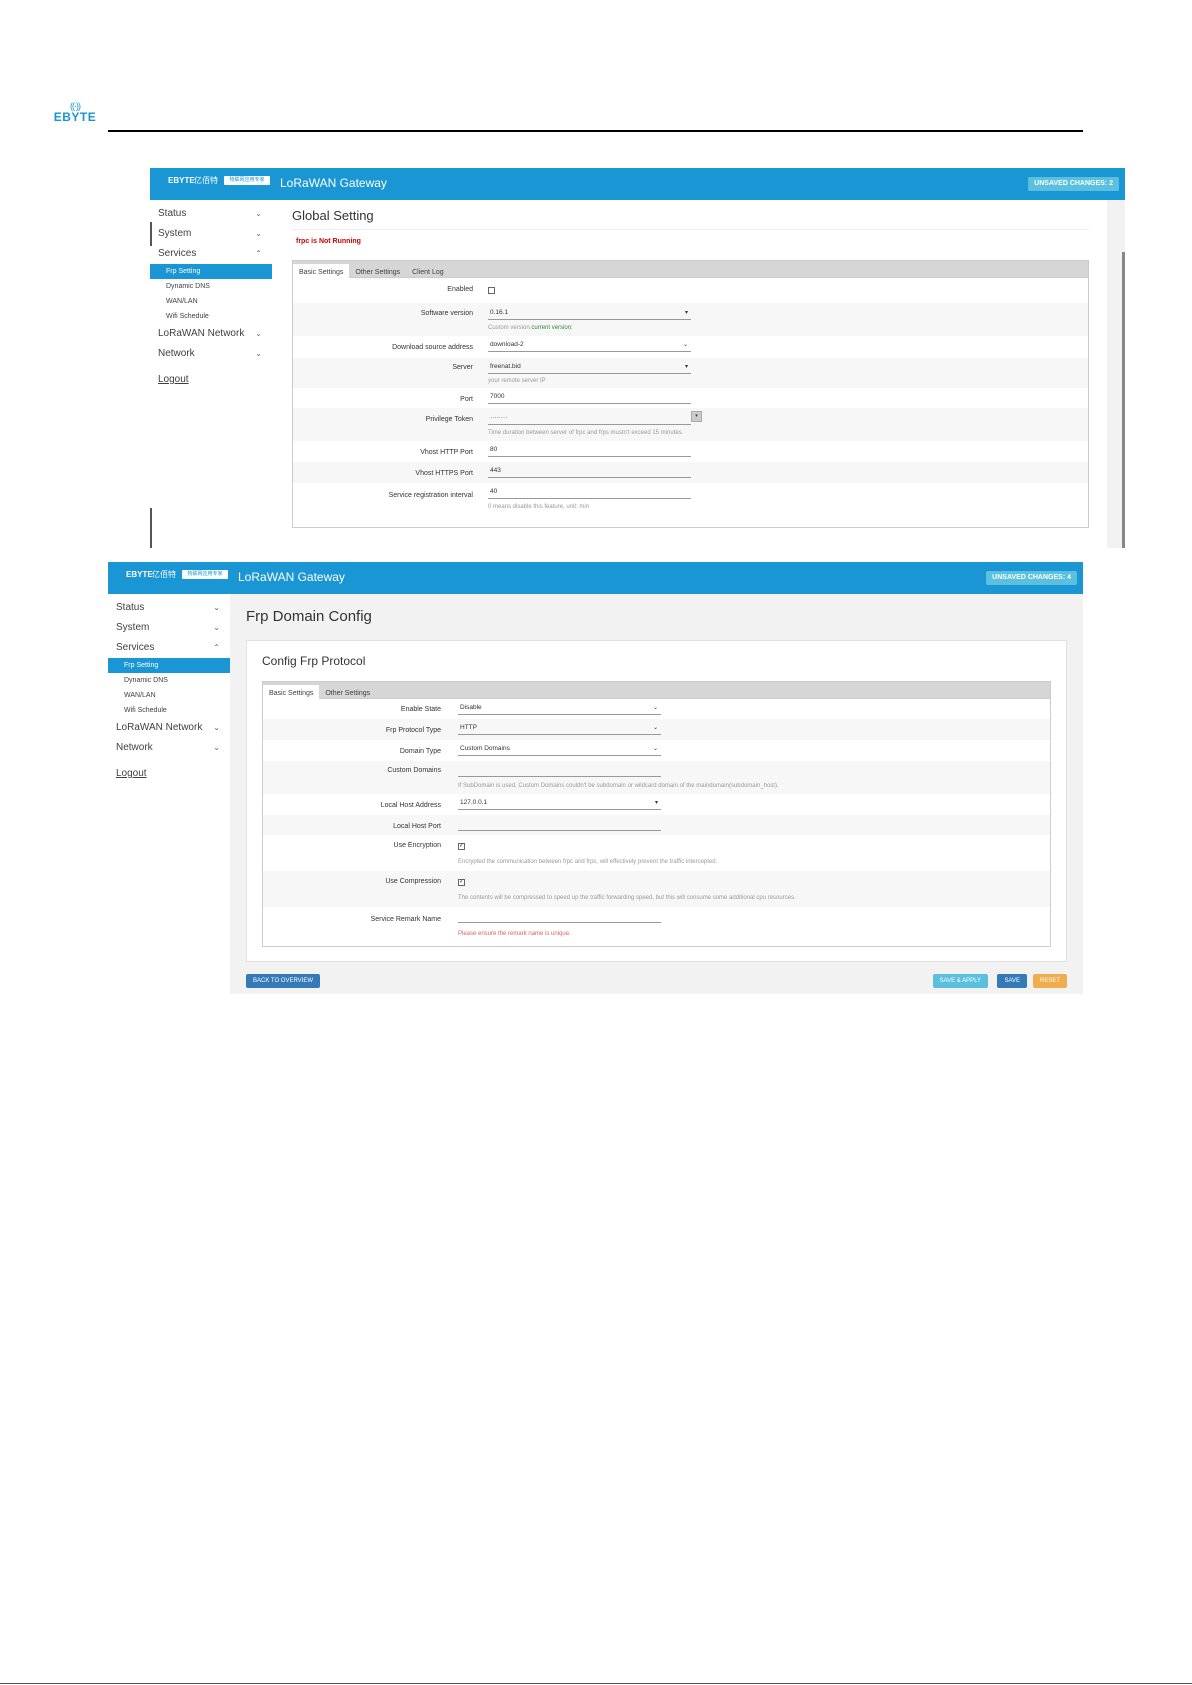 This screenshot has width=1192, height=1685. What do you see at coordinates (1031, 578) in the screenshot?
I see `unsaved-changes-badge: UNSAVED CHANGES: 4` at bounding box center [1031, 578].